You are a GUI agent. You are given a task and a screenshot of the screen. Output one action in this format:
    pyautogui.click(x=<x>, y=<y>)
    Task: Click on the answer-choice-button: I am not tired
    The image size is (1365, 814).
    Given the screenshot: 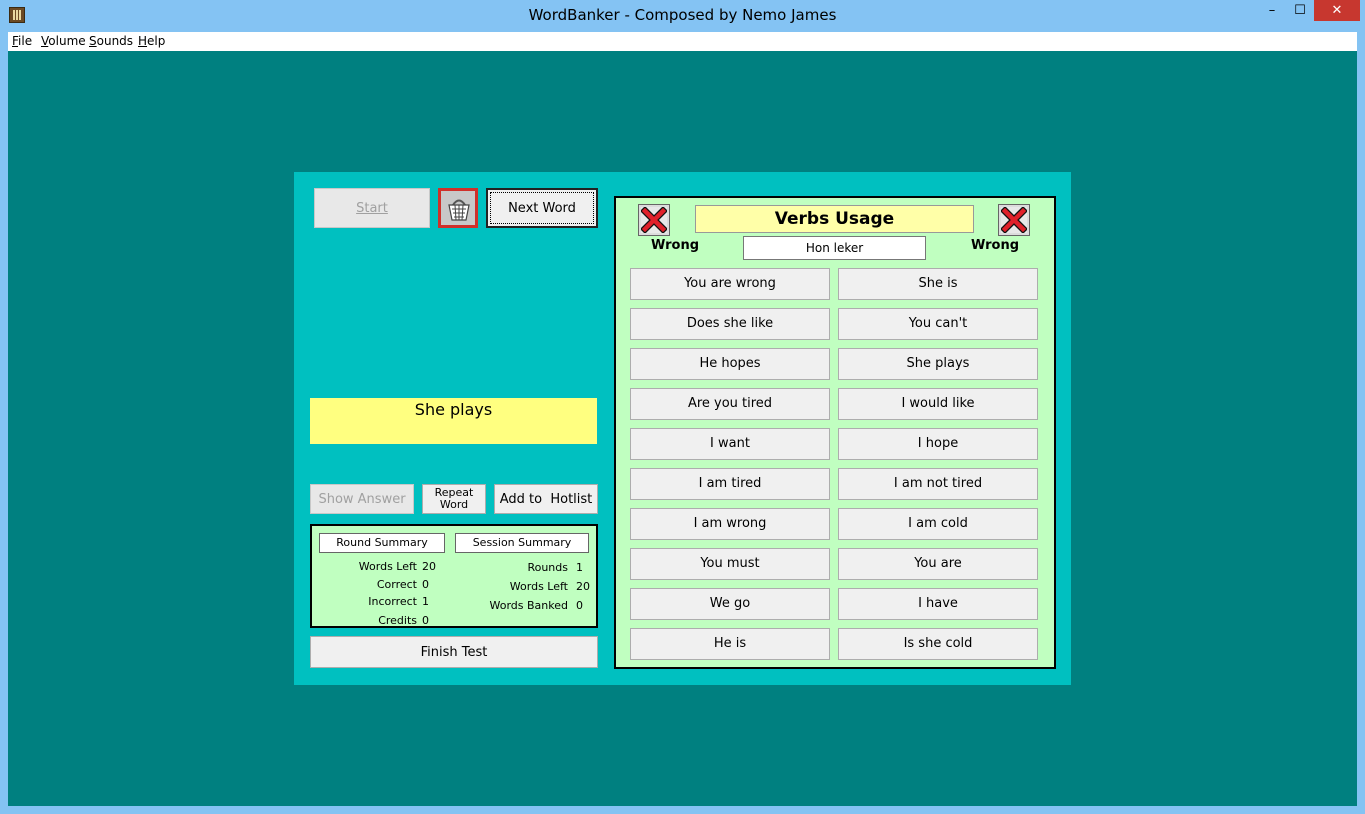 What is the action you would take?
    pyautogui.click(x=938, y=484)
    